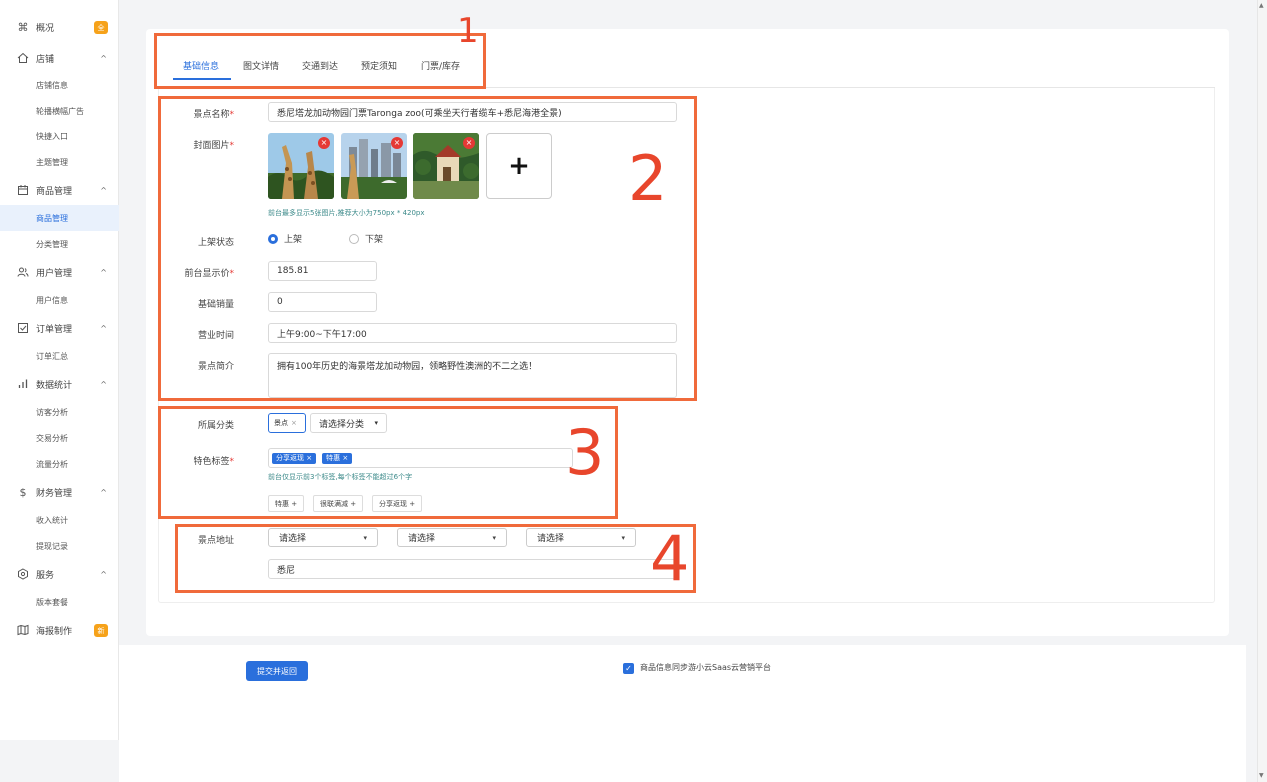  Describe the element at coordinates (286, 503) in the screenshot. I see `tag-option: 特惠 +` at that location.